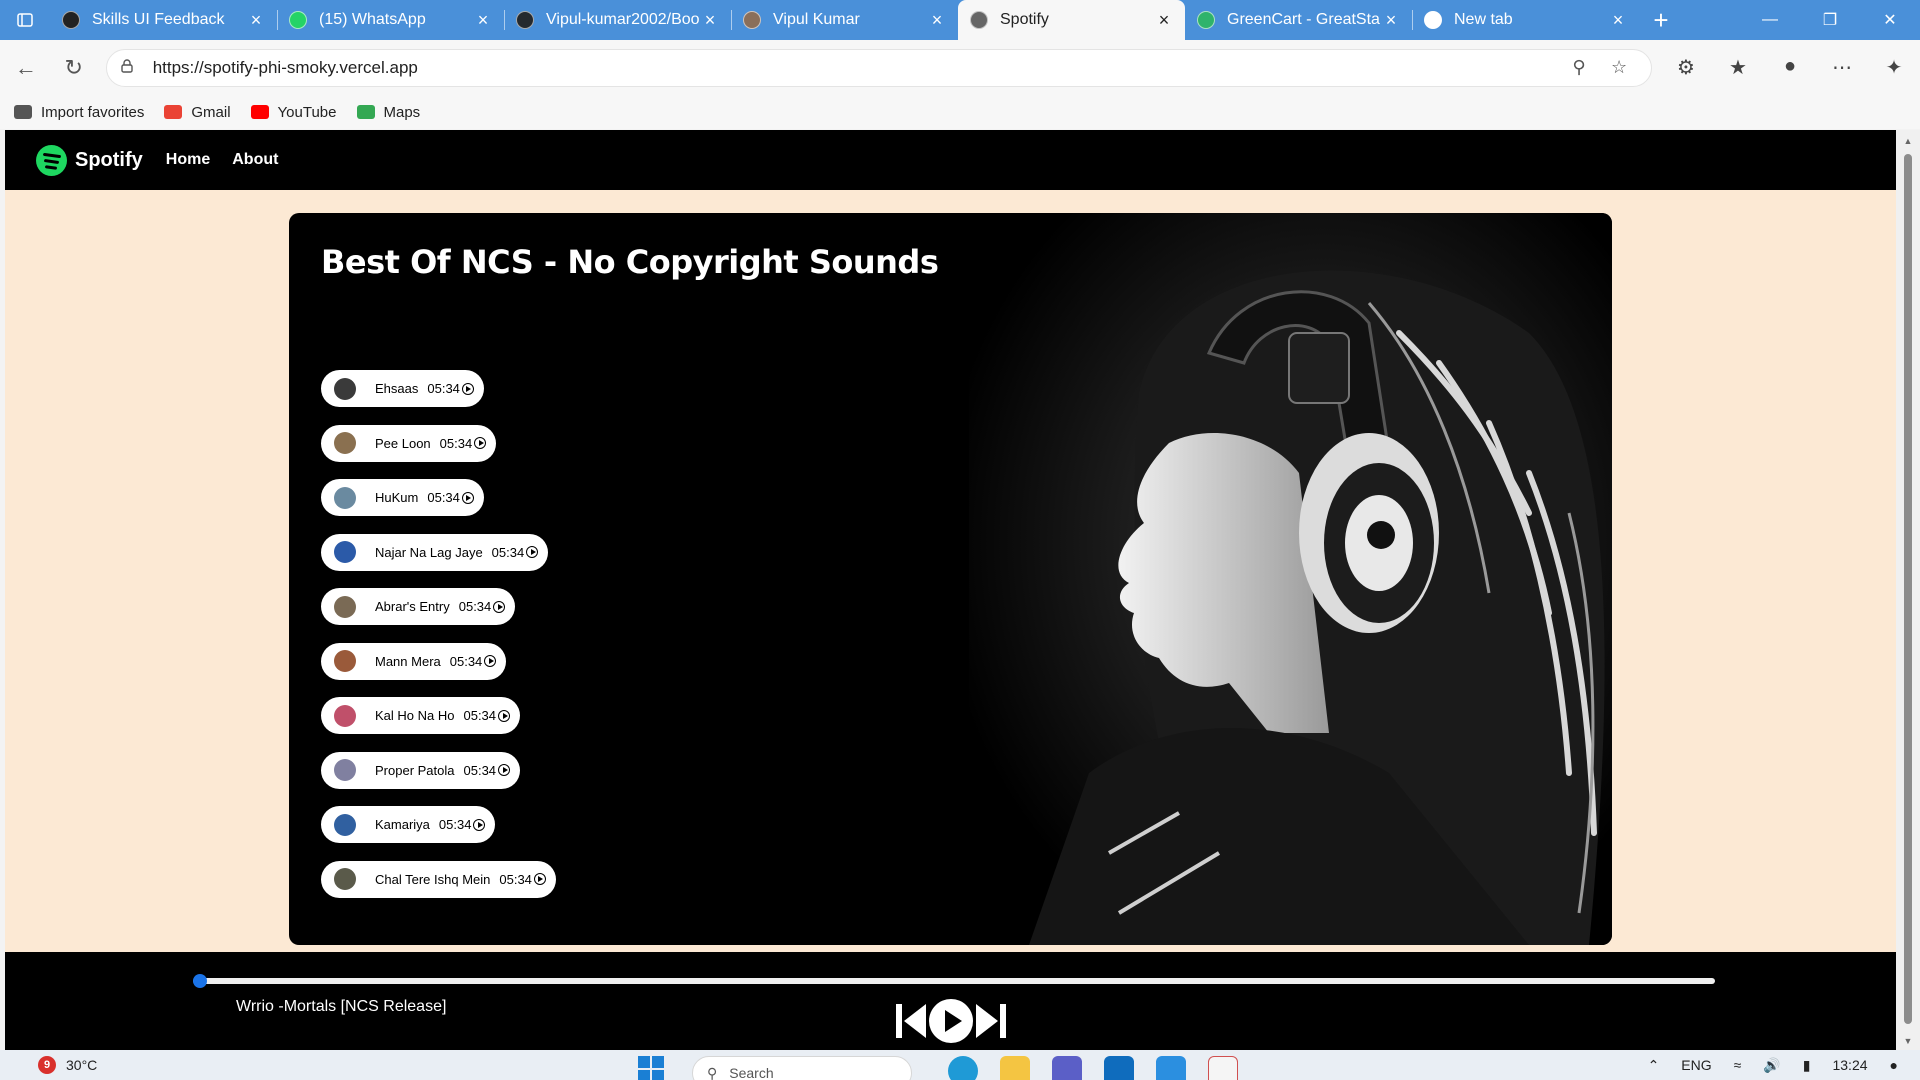 The height and width of the screenshot is (1080, 1920). What do you see at coordinates (954, 981) in the screenshot?
I see `progress-slider` at bounding box center [954, 981].